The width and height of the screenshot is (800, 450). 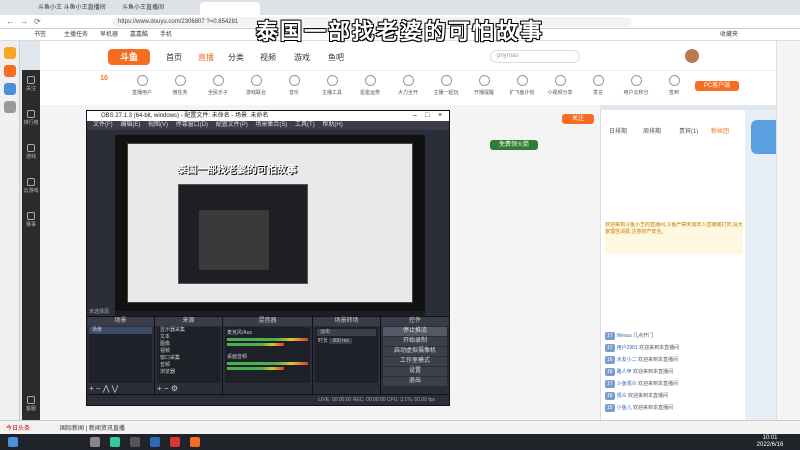 What do you see at coordinates (415, 371) in the screenshot?
I see `settings-button: 设置` at bounding box center [415, 371].